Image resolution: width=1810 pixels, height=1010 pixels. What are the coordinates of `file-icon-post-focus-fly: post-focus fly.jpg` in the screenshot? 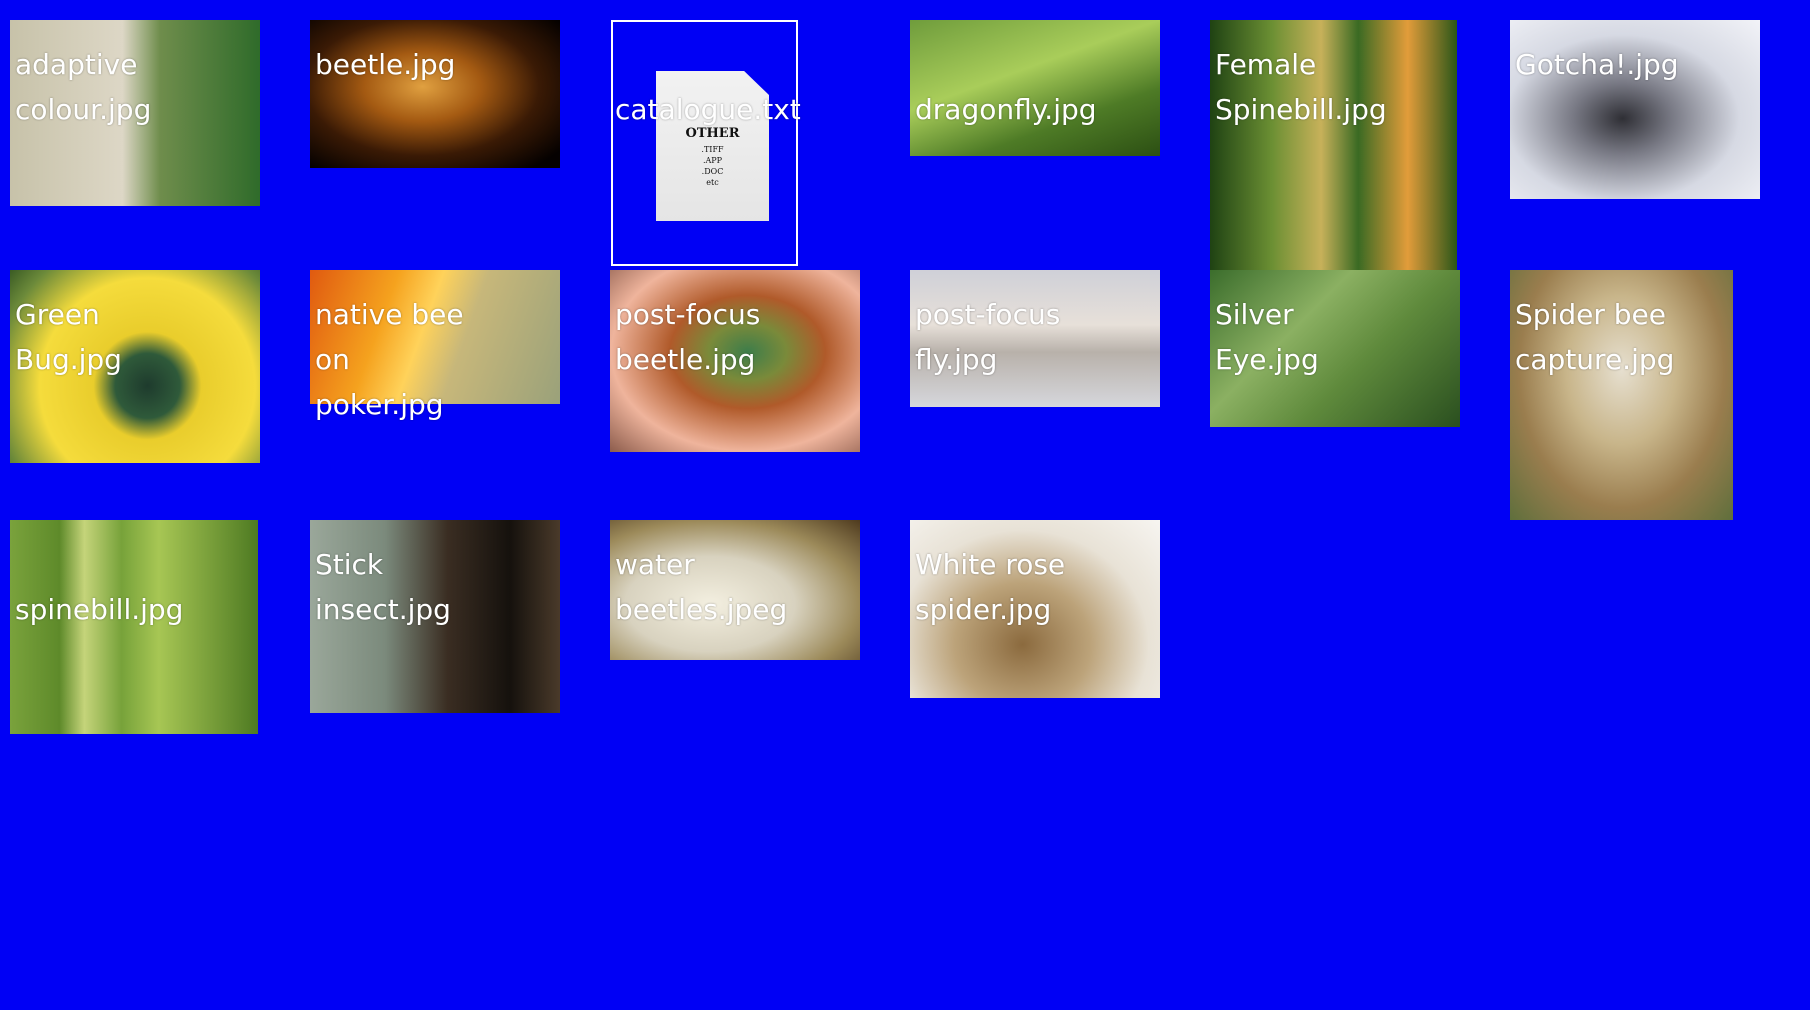 It's located at (1035, 338).